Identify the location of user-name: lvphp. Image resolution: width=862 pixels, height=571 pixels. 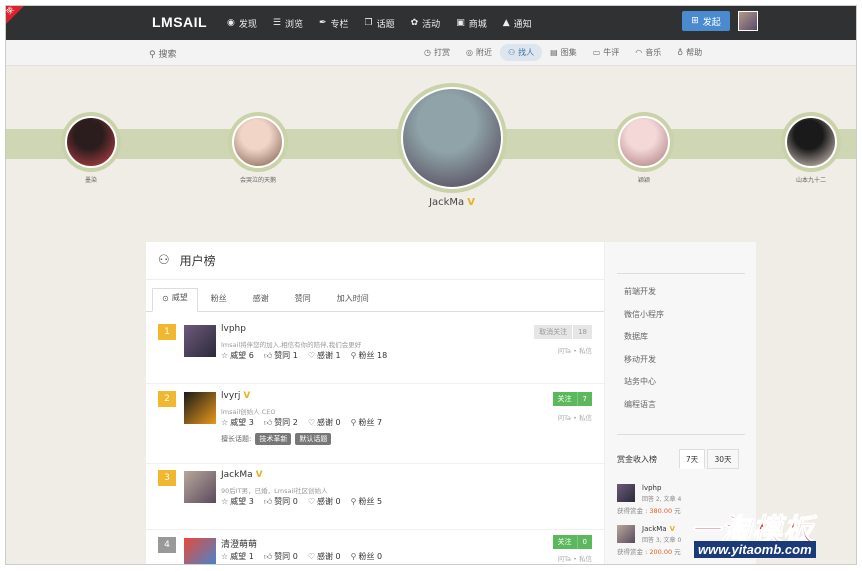
(233, 329).